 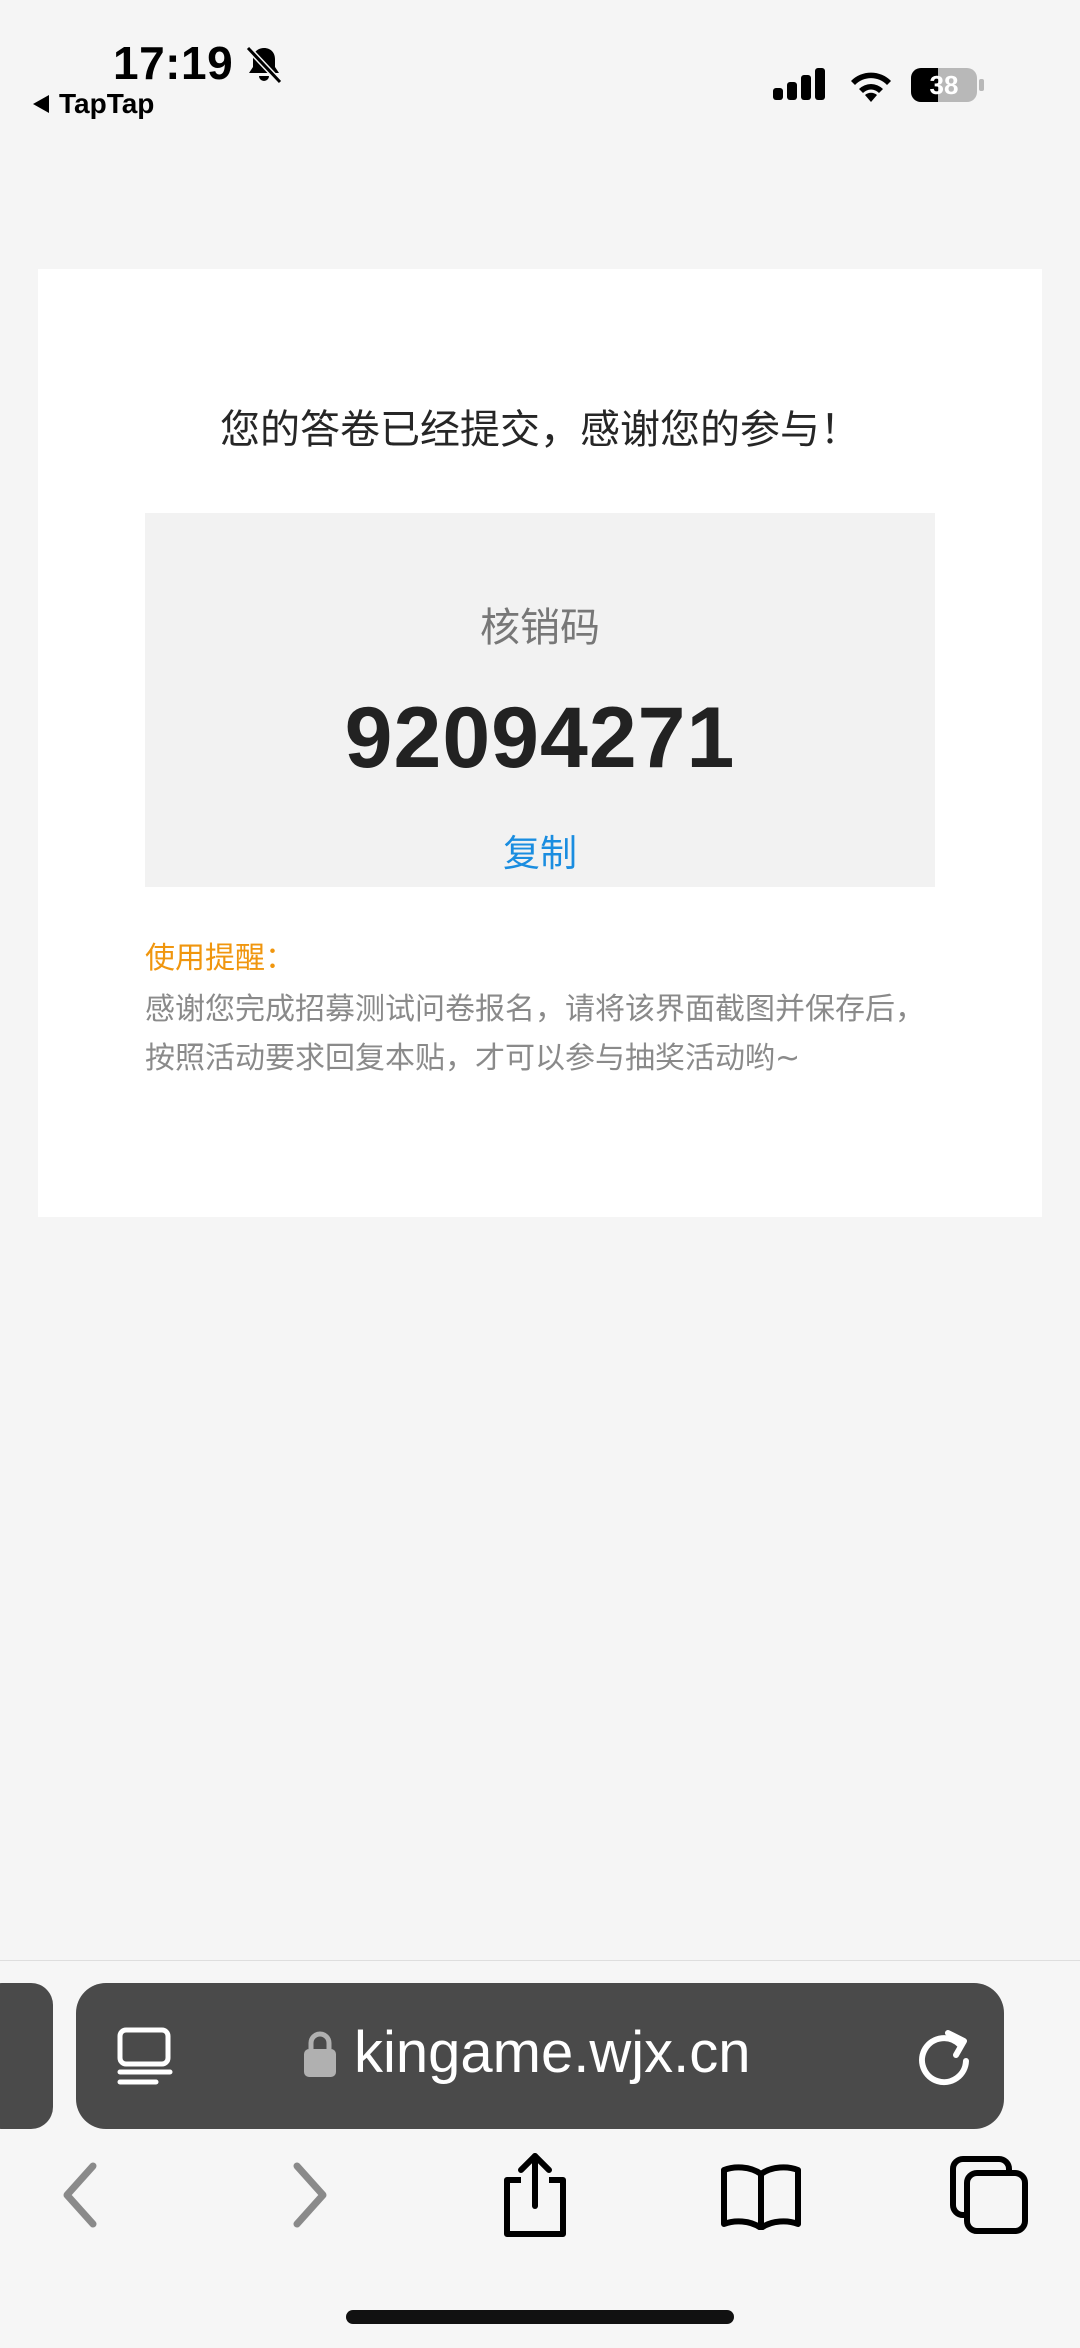 What do you see at coordinates (540, 430) in the screenshot?
I see `submission-headline: 您的答卷已经提交，感谢您的参与！` at bounding box center [540, 430].